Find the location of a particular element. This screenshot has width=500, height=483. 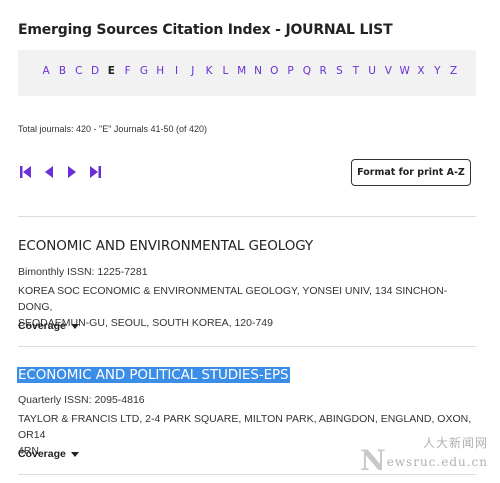

alphabet-filter-bar: ABCDEFGHIJKLMNOPQRSTUVWXYZ is located at coordinates (247, 73).